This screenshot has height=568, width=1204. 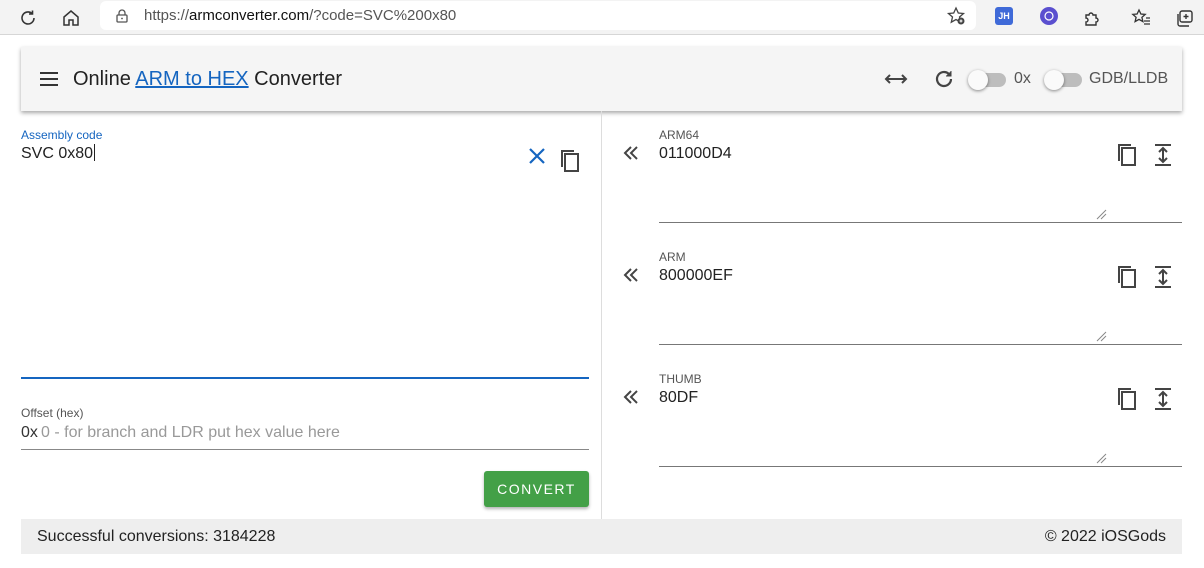 I want to click on assembly-input: SVC 0x80, so click(x=58, y=153).